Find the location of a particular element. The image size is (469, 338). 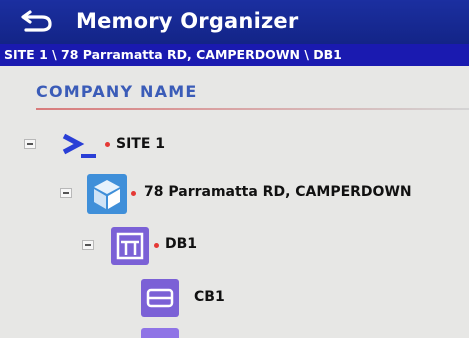

company-name: COMPANY NAME is located at coordinates (117, 91).